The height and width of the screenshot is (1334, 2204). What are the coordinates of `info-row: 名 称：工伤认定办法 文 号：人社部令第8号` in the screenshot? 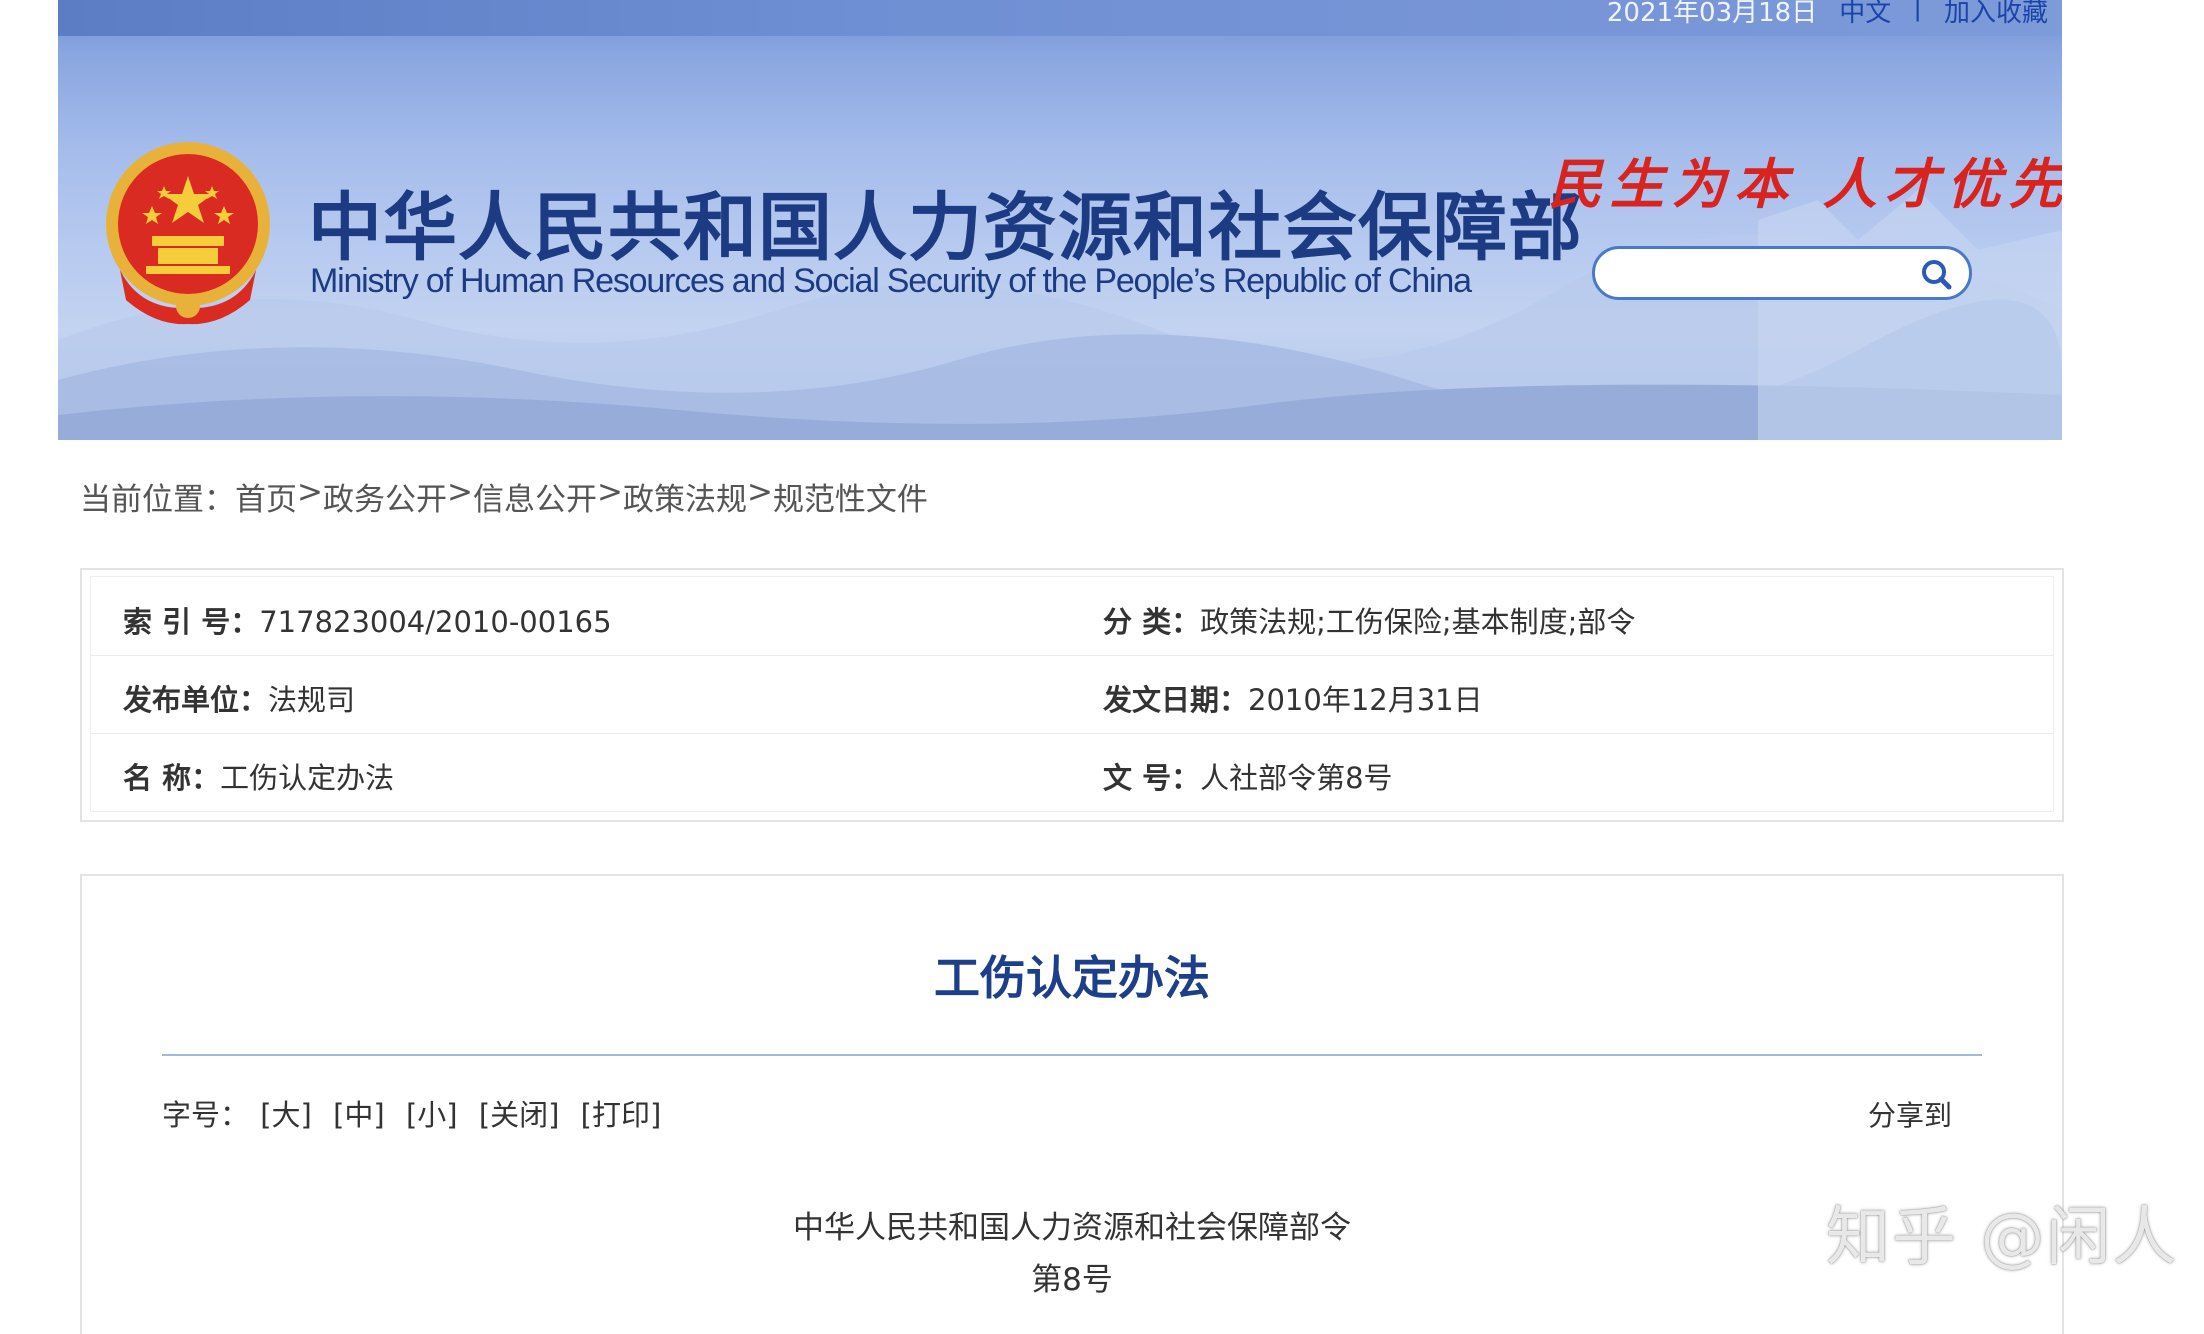 It's located at (1072, 772).